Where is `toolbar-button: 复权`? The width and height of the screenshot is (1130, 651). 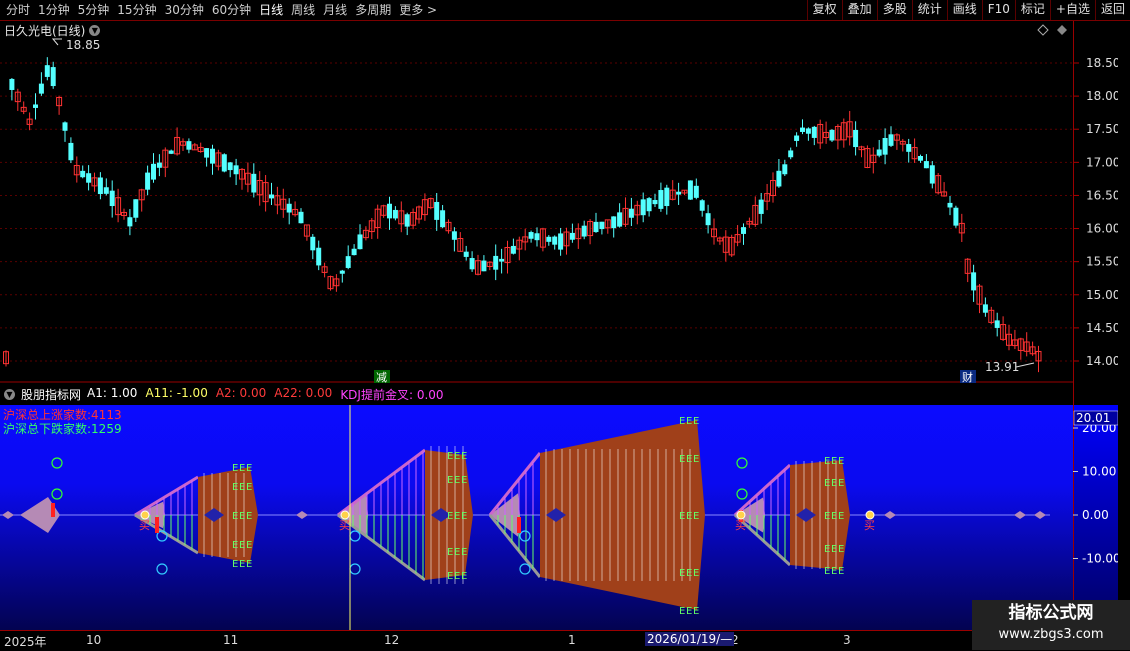
toolbar-button: 复权 is located at coordinates (824, 10).